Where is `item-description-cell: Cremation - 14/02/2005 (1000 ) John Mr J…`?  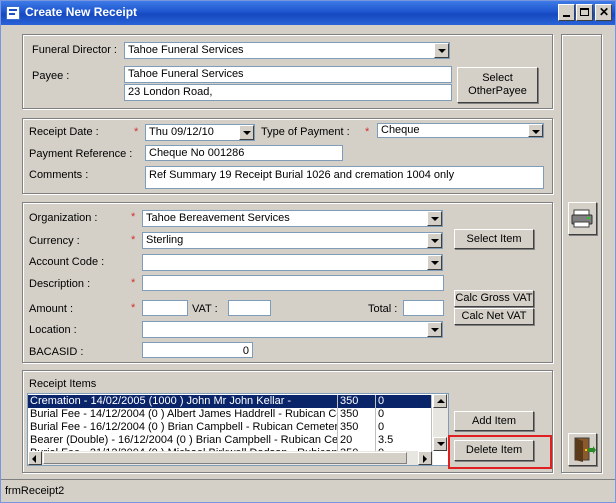 item-description-cell: Cremation - 14/02/2005 (1000 ) John Mr J… is located at coordinates (183, 401).